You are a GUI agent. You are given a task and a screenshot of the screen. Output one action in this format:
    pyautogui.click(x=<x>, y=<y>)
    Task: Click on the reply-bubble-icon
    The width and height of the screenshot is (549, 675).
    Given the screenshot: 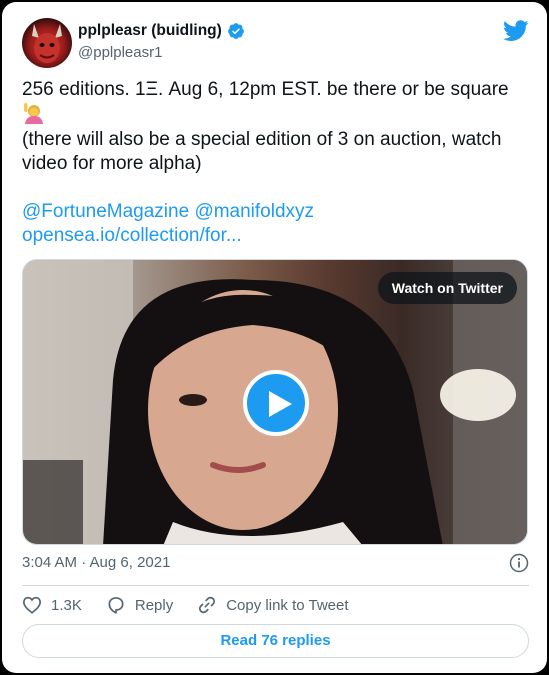 What is the action you would take?
    pyautogui.click(x=116, y=605)
    